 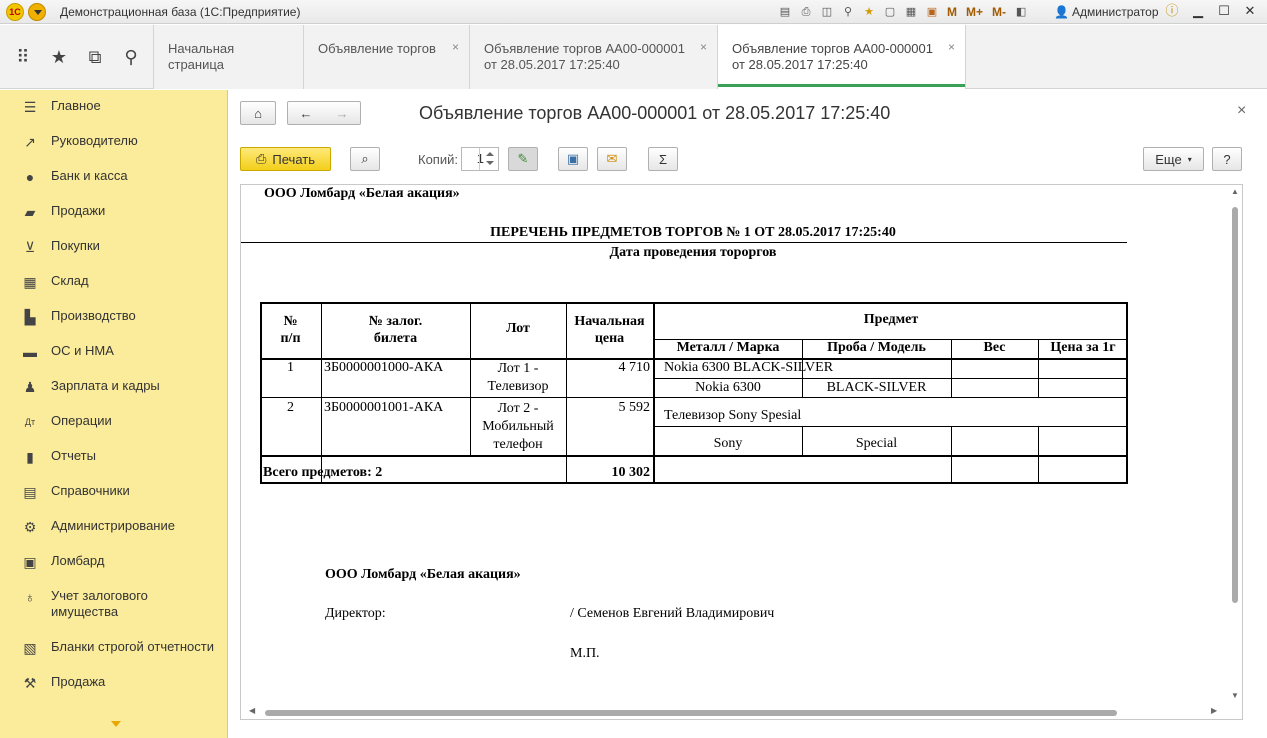 I want to click on sidebar-item-purchases: ⊻ Покупки, so click(x=114, y=246).